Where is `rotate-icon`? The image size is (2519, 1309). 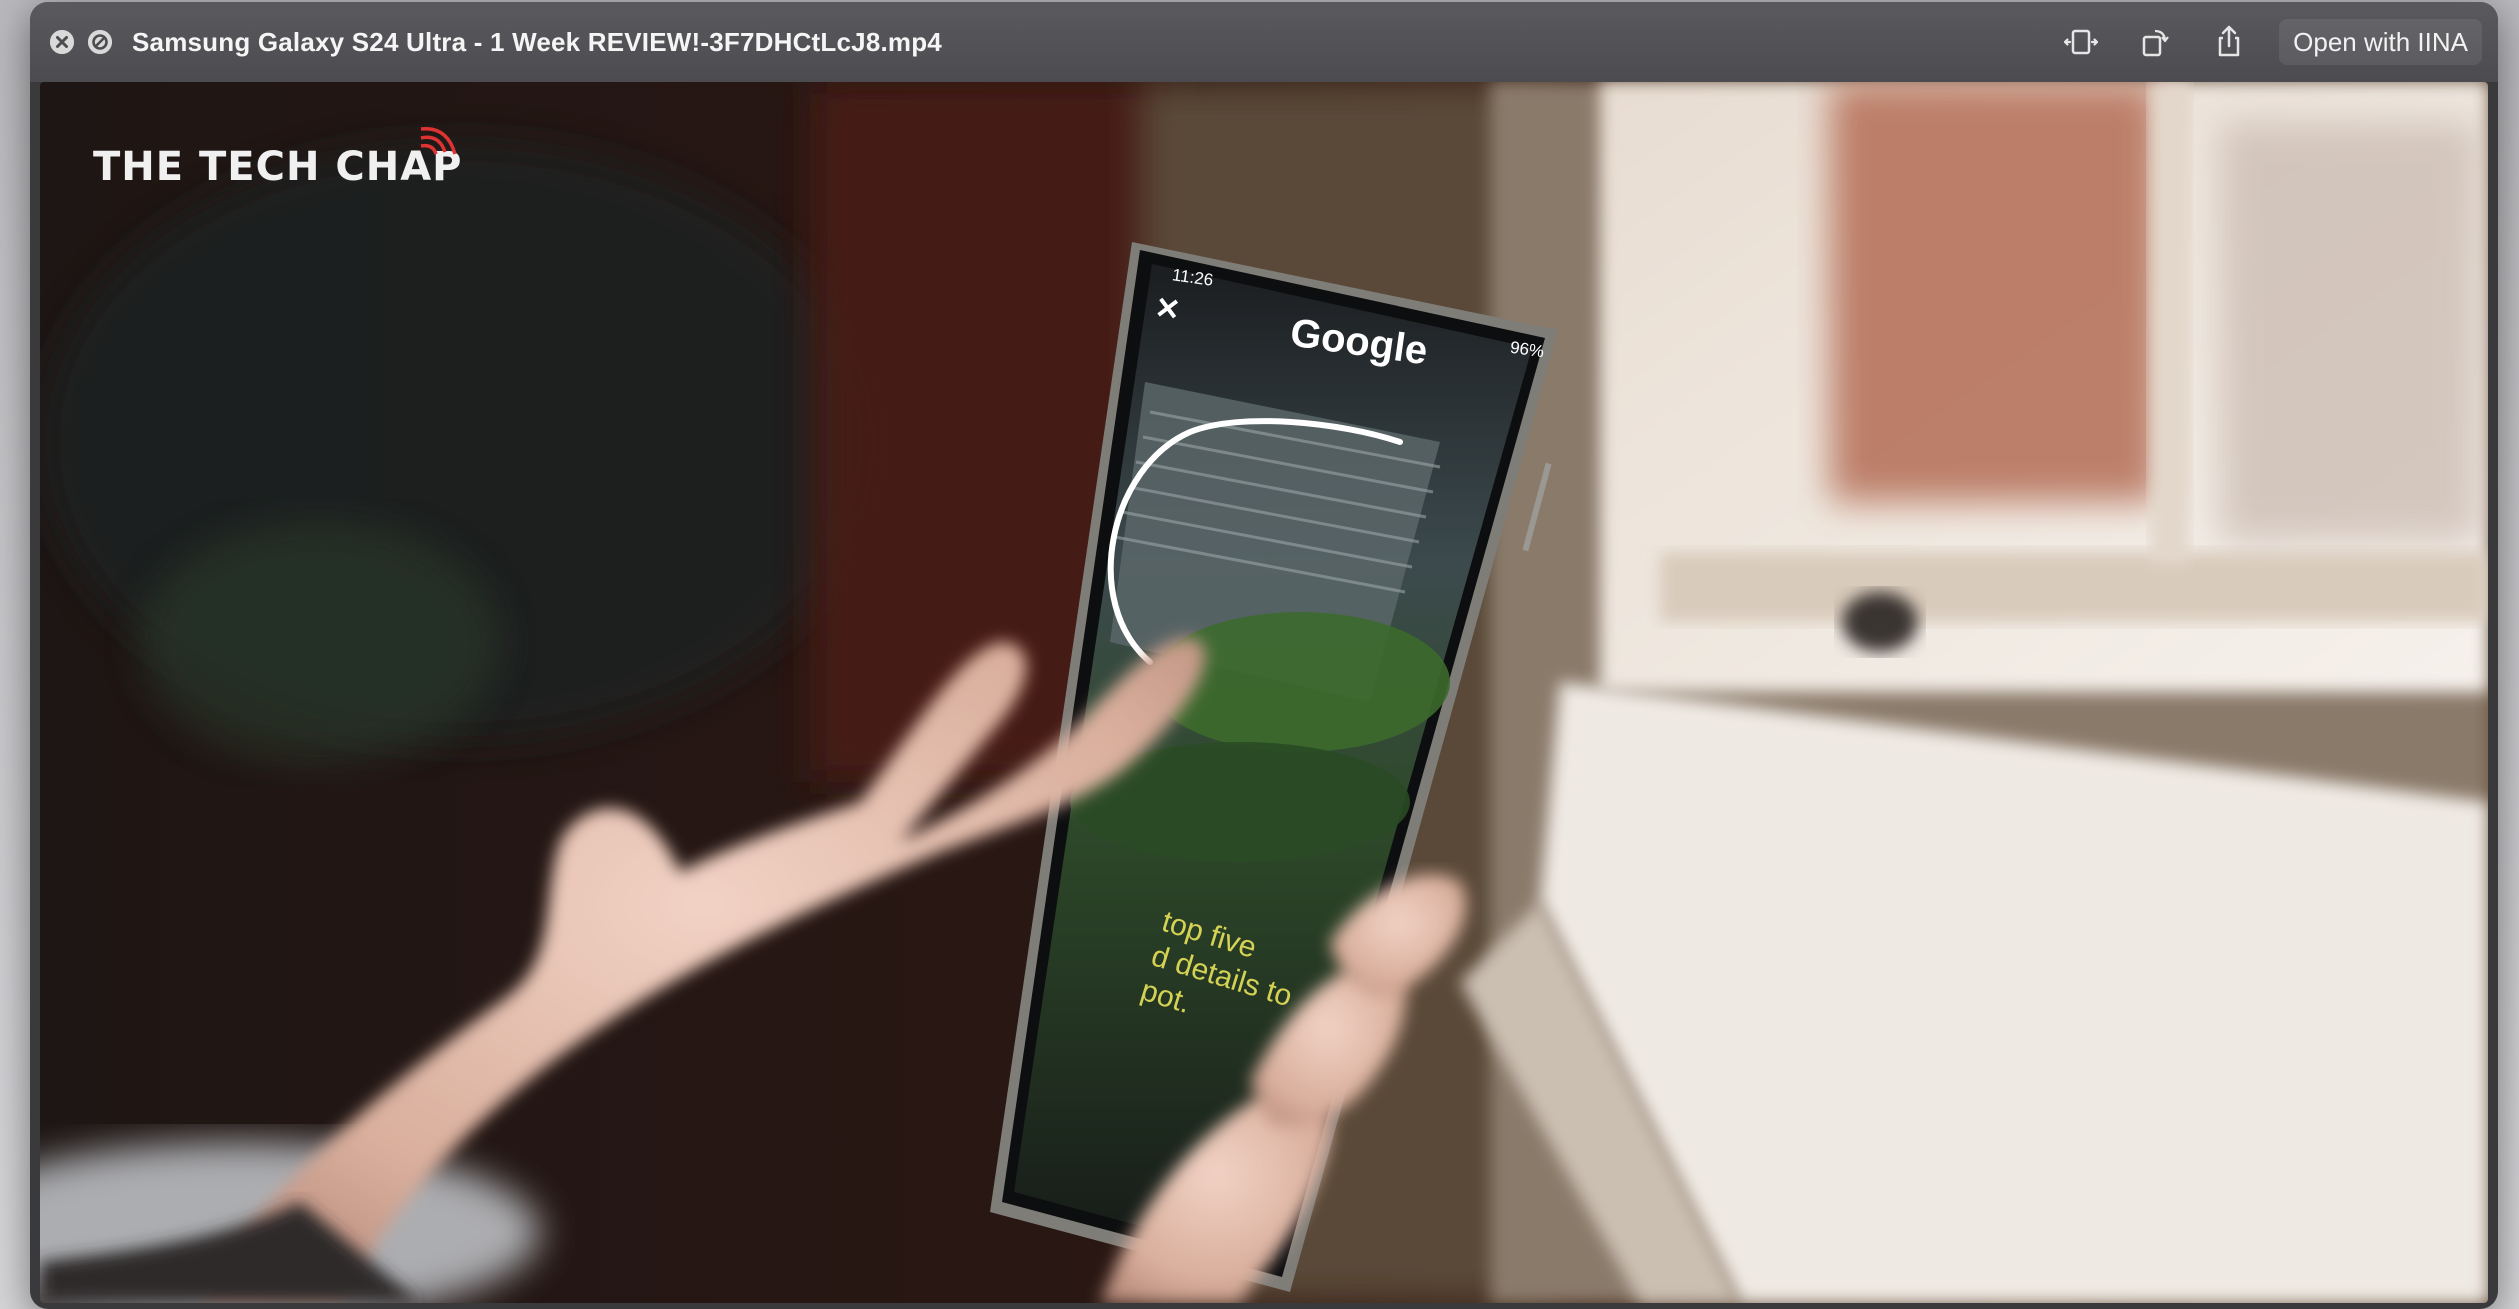 rotate-icon is located at coordinates (2155, 42).